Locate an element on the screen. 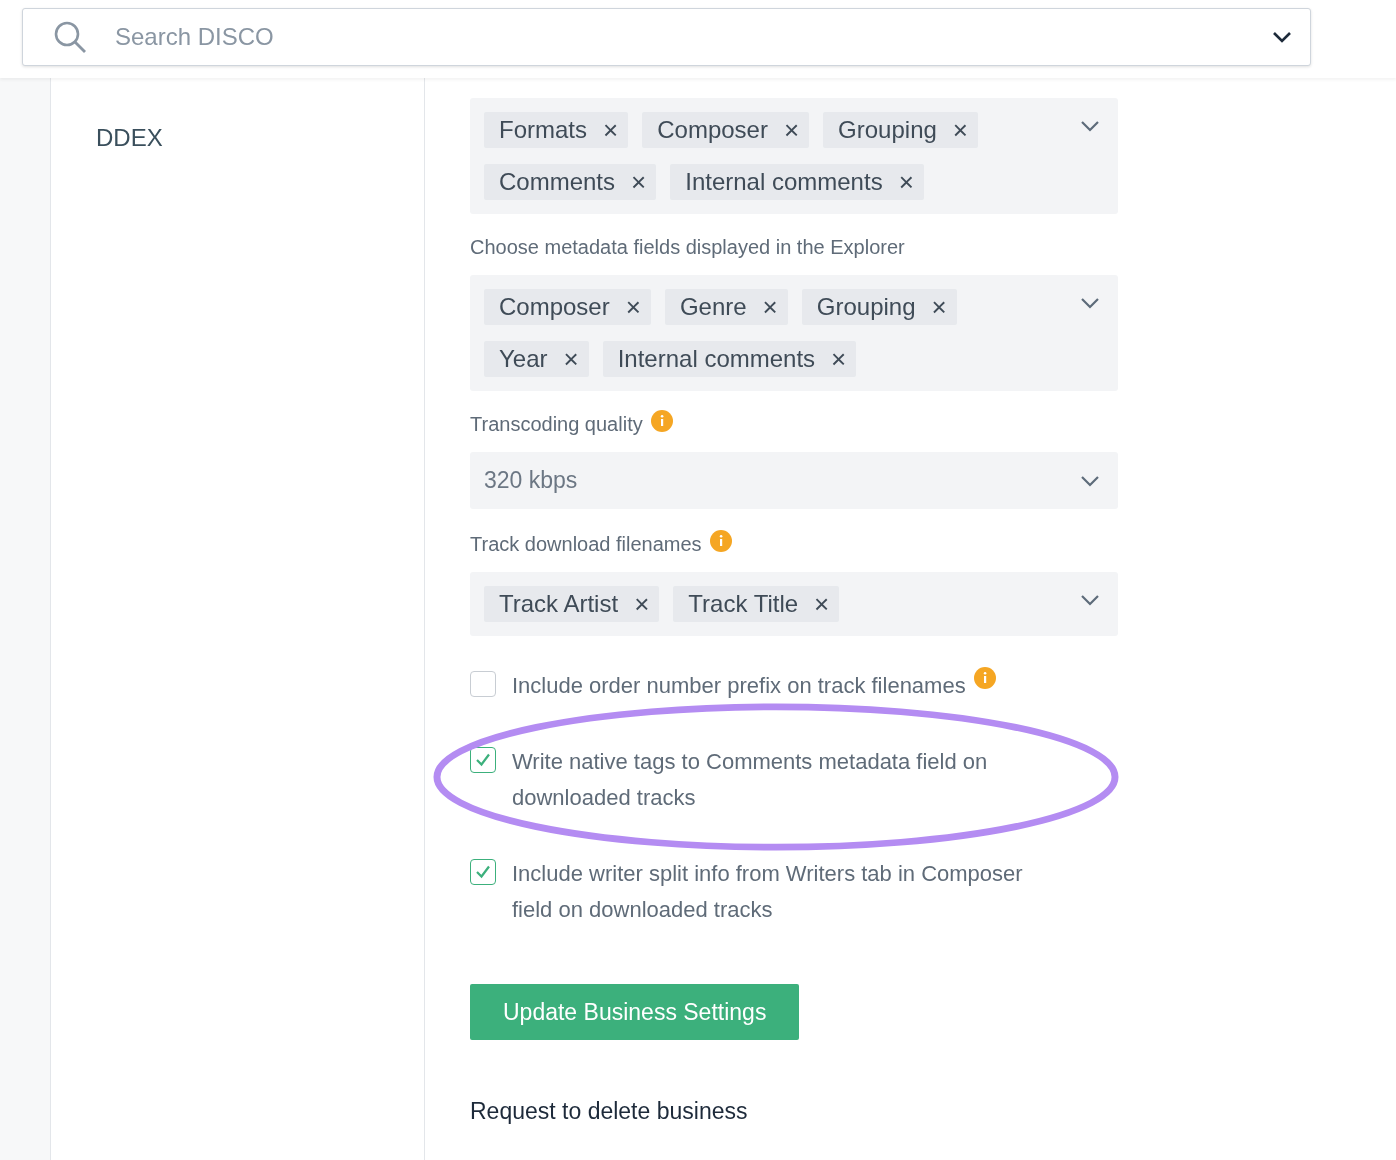 The image size is (1396, 1160). checkbox-label: Include writer split info from Writers tab in Composer field on downloaded tracks is located at coordinates (784, 892).